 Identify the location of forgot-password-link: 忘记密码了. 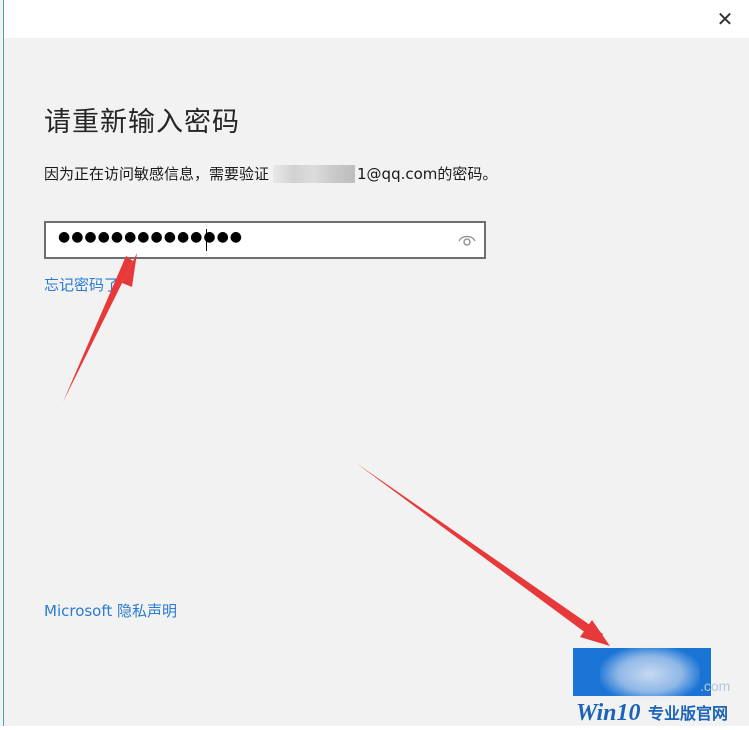
(81, 284).